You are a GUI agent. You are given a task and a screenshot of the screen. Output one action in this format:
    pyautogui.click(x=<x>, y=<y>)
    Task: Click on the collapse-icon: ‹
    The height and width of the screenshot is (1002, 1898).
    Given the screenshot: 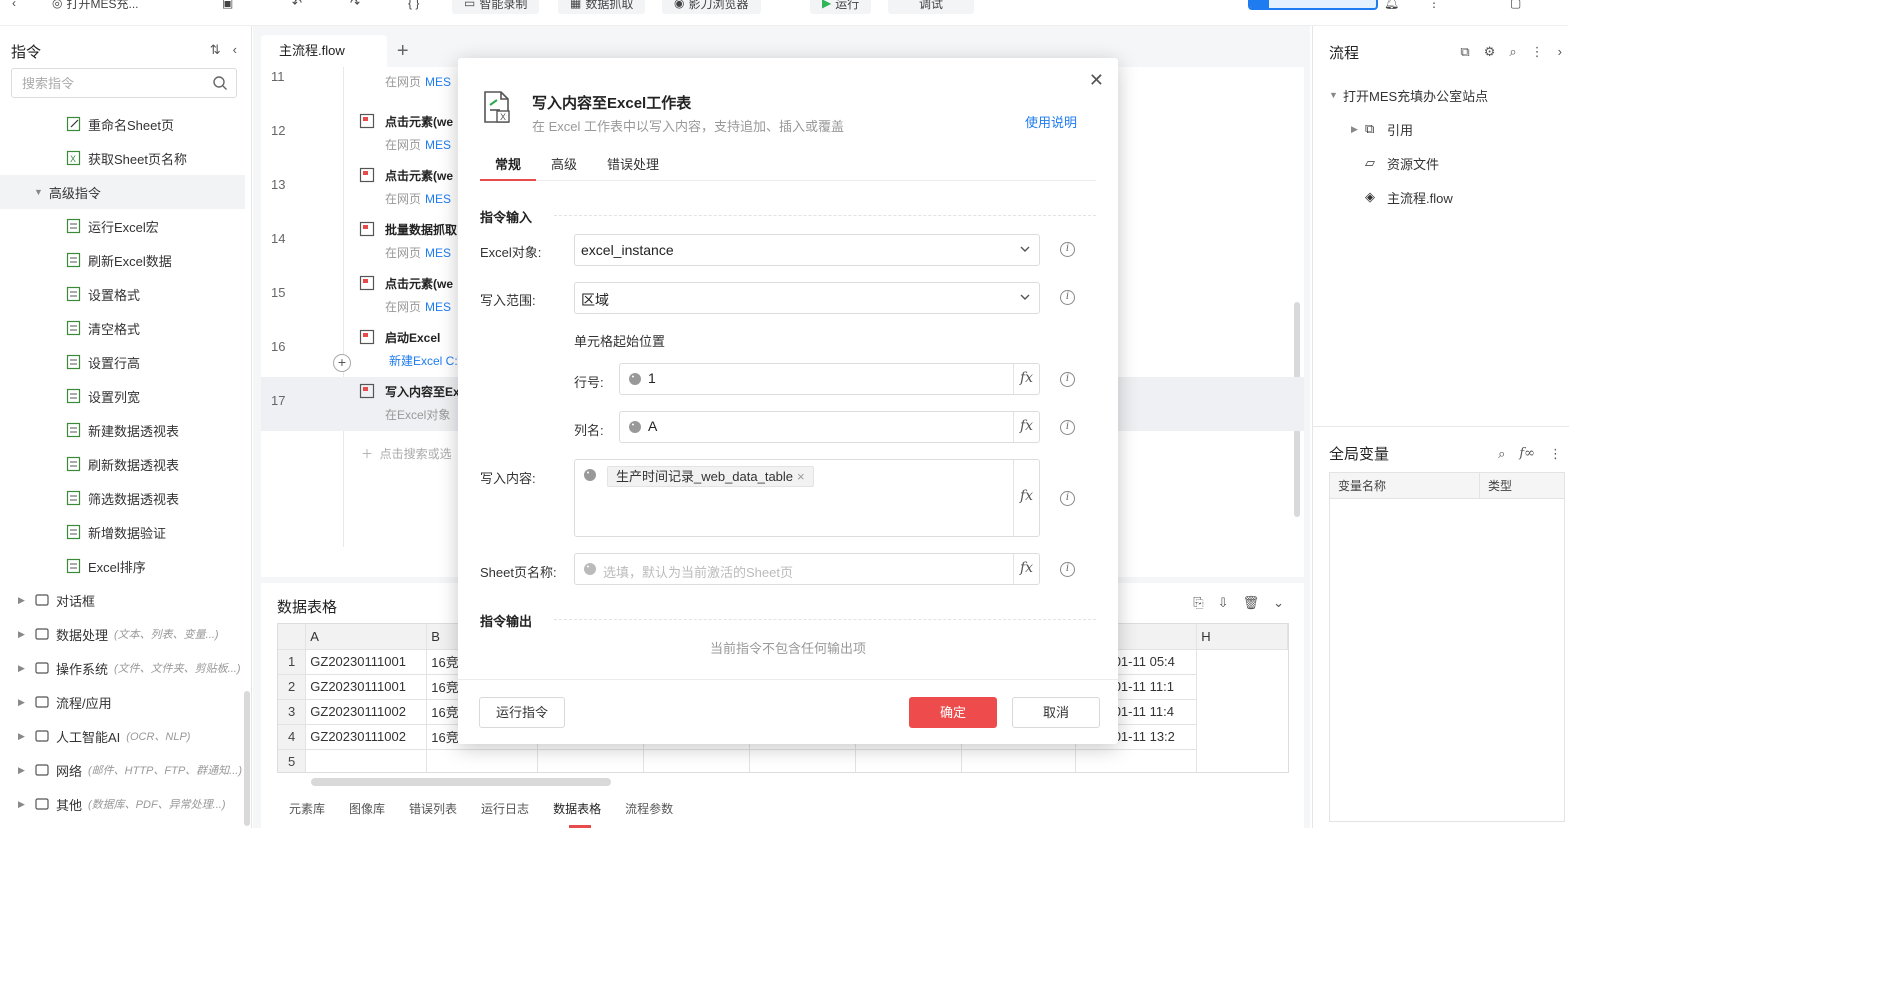 What is the action you would take?
    pyautogui.click(x=235, y=50)
    